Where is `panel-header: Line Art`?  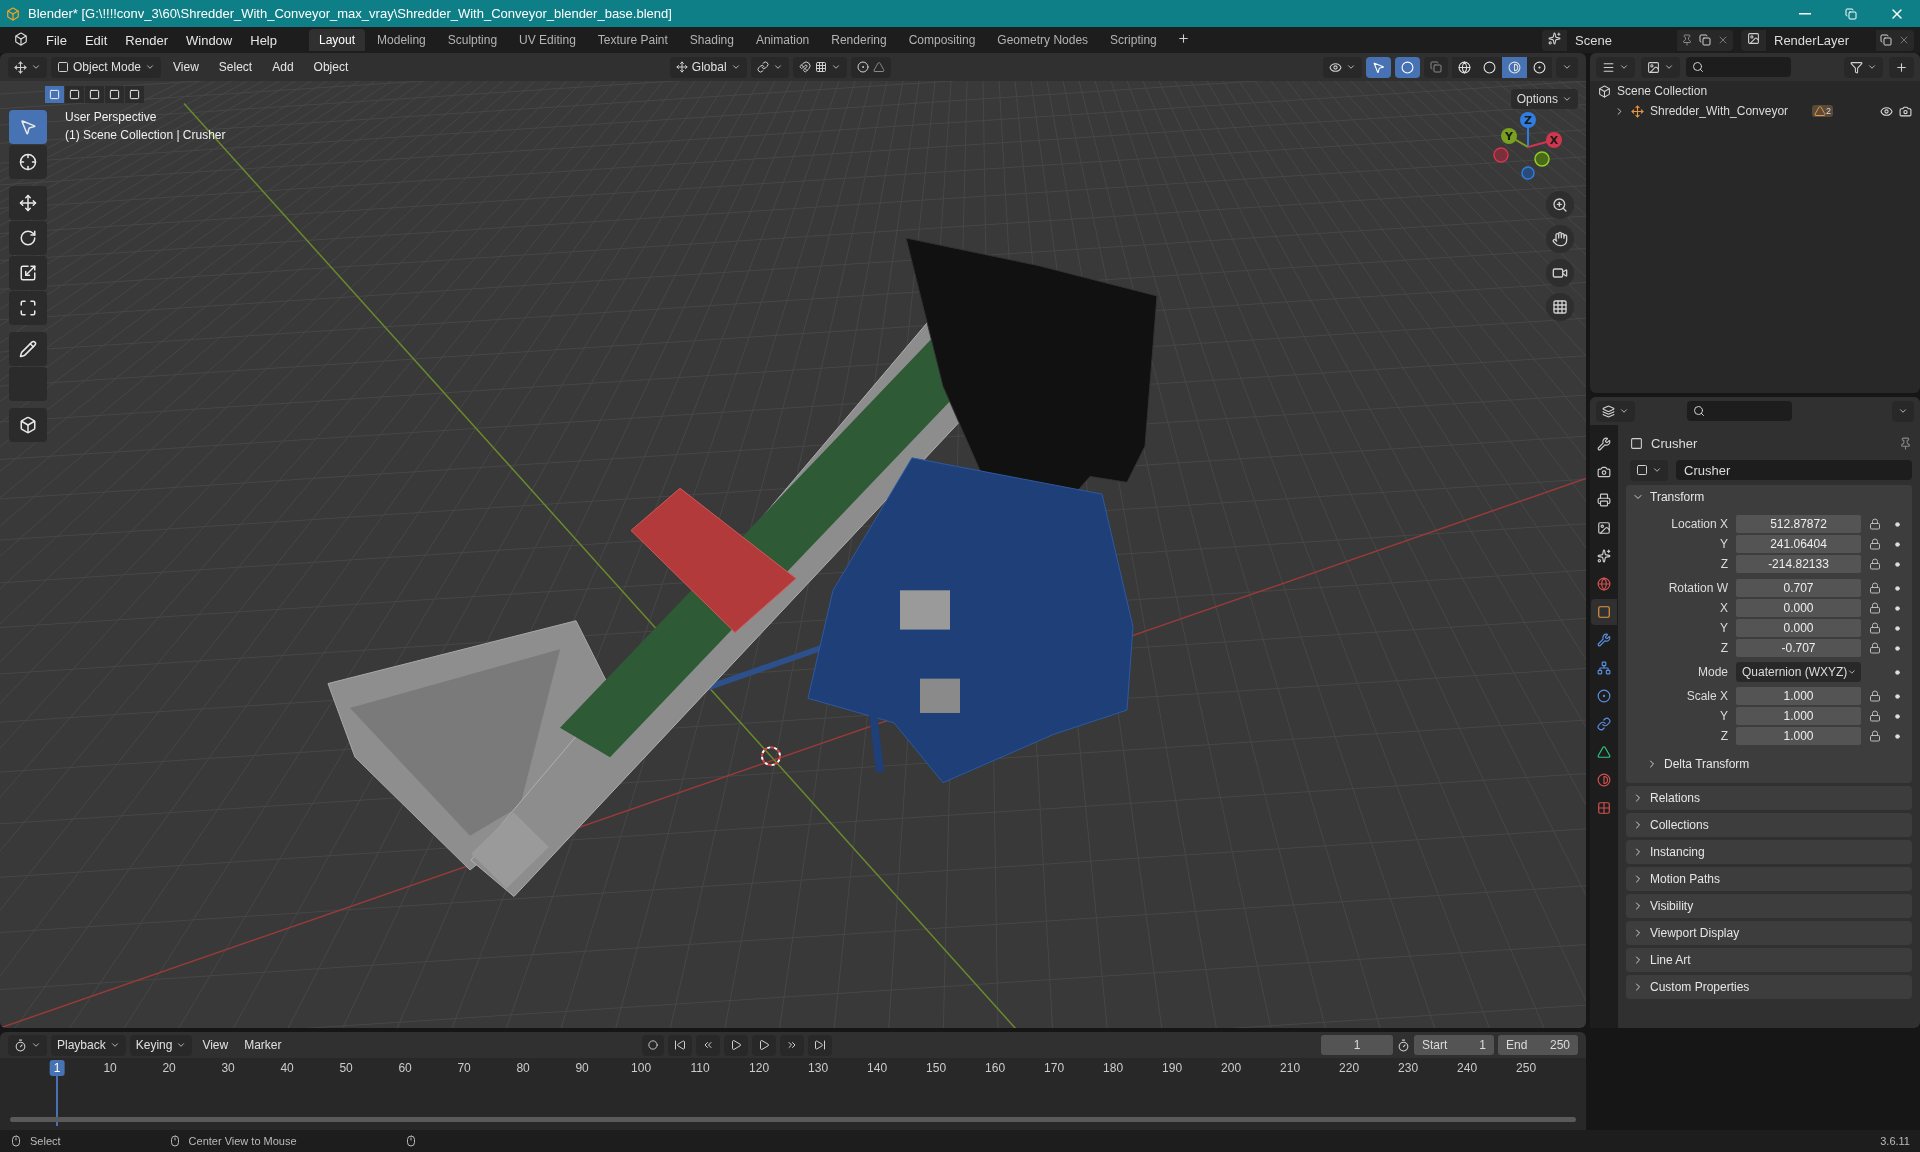 panel-header: Line Art is located at coordinates (1769, 960).